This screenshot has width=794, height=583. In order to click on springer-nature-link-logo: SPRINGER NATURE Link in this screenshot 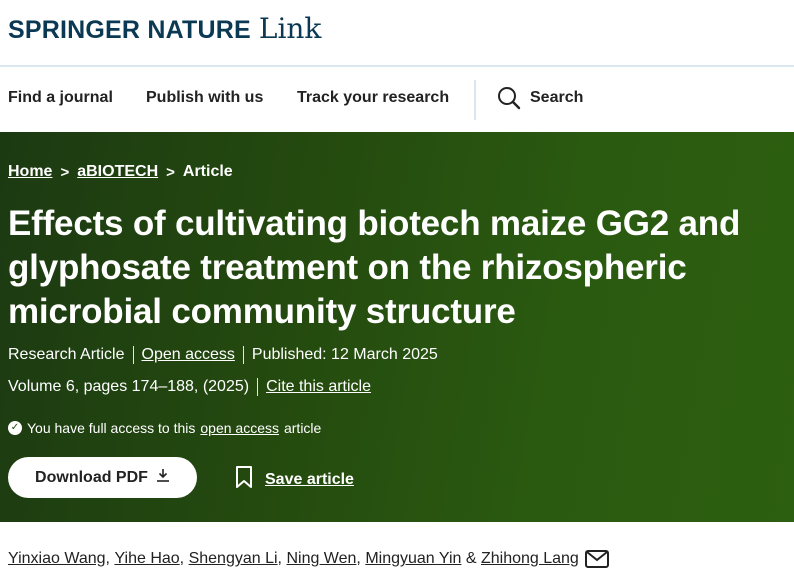, I will do `click(164, 28)`.